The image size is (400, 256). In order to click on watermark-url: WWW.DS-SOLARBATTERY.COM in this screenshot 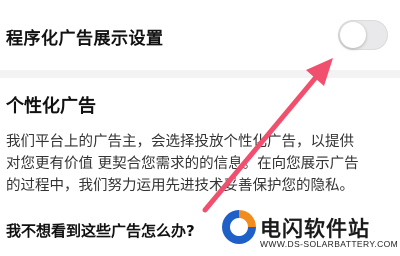, I will do `click(329, 244)`.